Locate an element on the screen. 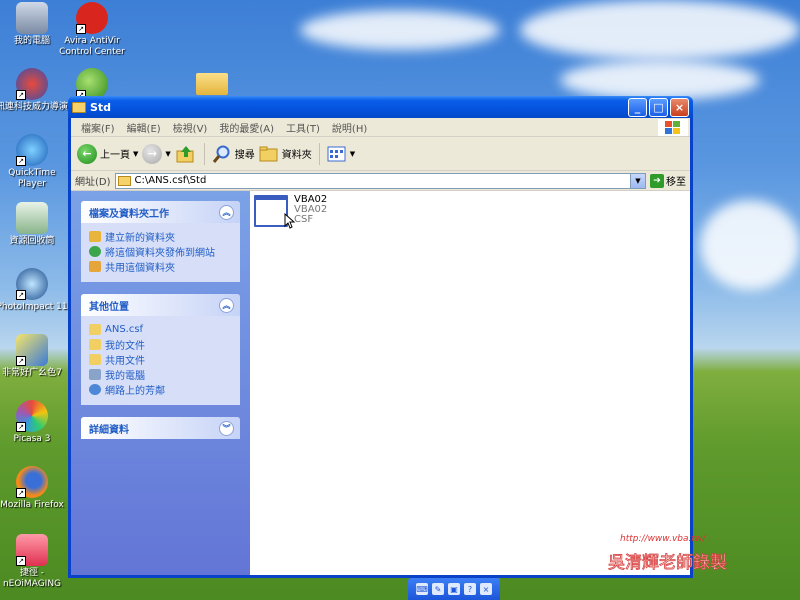 This screenshot has height=600, width=800. desktop-icon-avira: ↗ Avira AntiVir Control Center is located at coordinates (92, 30).